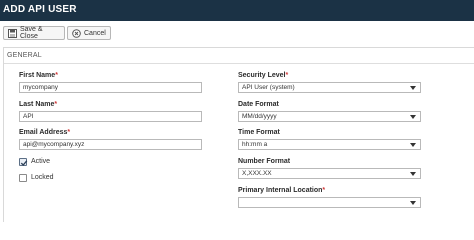  I want to click on date-format-label: Date Format, so click(258, 104).